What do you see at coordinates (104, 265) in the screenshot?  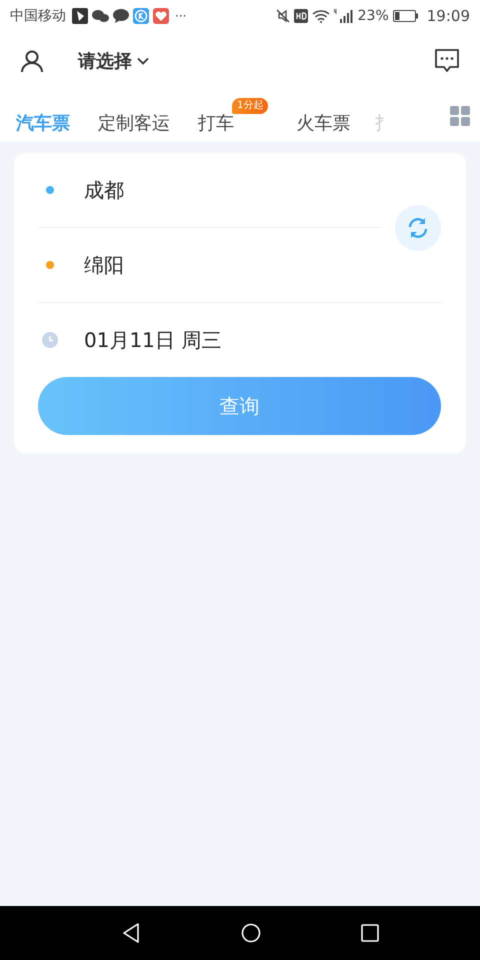 I see `arrival-city-field: 绵阳` at bounding box center [104, 265].